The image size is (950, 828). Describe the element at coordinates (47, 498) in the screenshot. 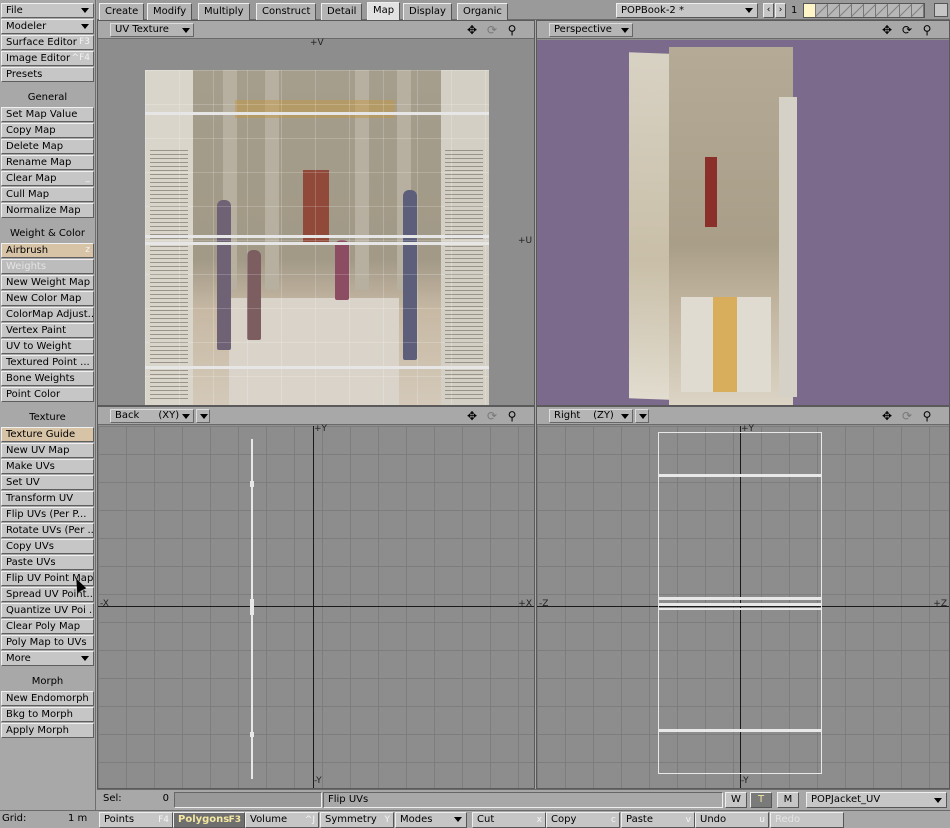

I see `transform-uv-button: Transform UV` at that location.